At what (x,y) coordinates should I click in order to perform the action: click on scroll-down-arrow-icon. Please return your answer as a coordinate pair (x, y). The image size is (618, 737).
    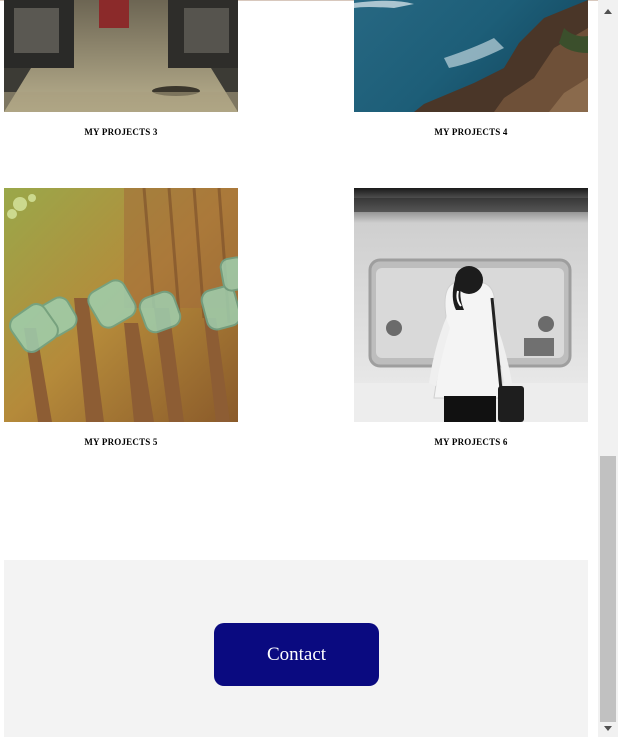
    Looking at the image, I should click on (608, 728).